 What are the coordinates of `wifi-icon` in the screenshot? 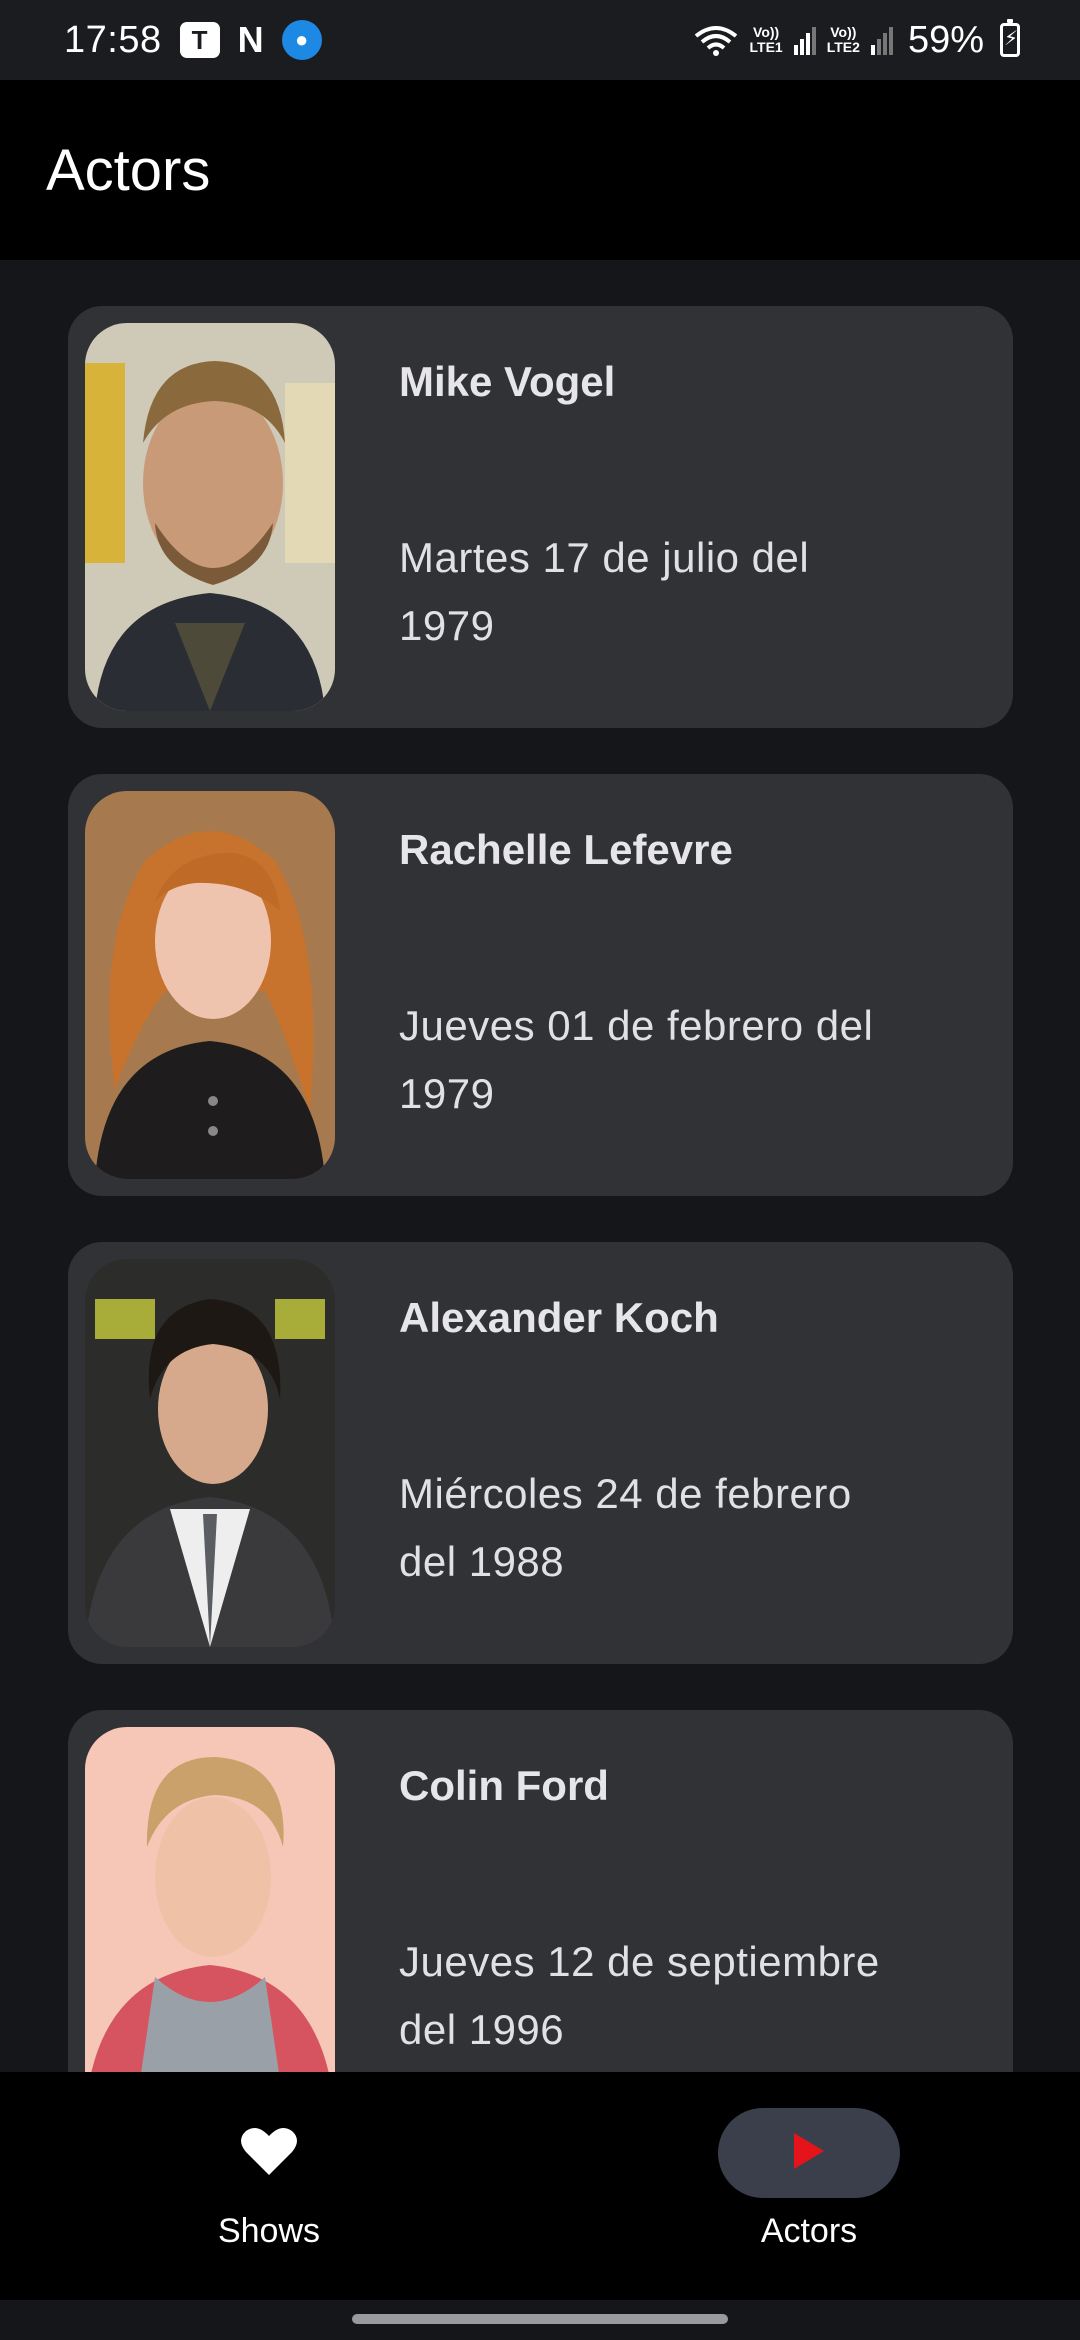 It's located at (716, 40).